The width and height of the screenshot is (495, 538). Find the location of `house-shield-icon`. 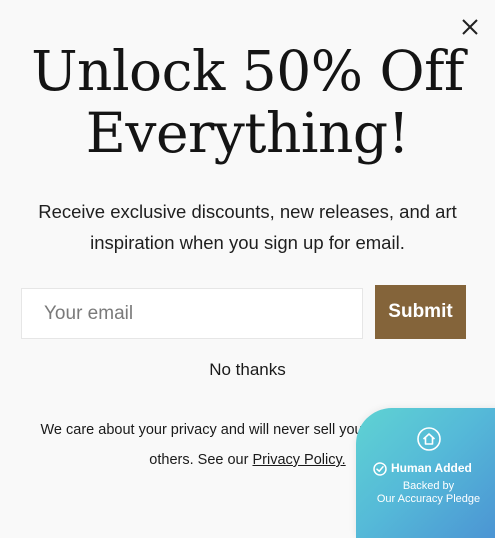

house-shield-icon is located at coordinates (429, 439).